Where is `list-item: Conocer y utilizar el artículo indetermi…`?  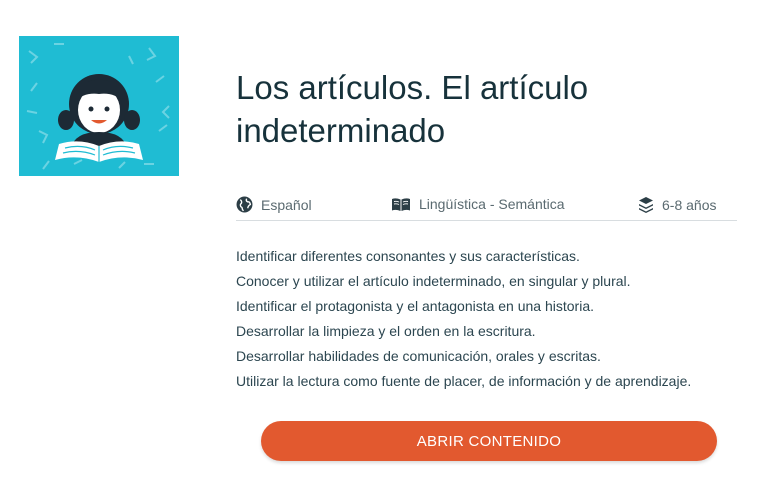
list-item: Conocer y utilizar el artículo indetermi… is located at coordinates (433, 281).